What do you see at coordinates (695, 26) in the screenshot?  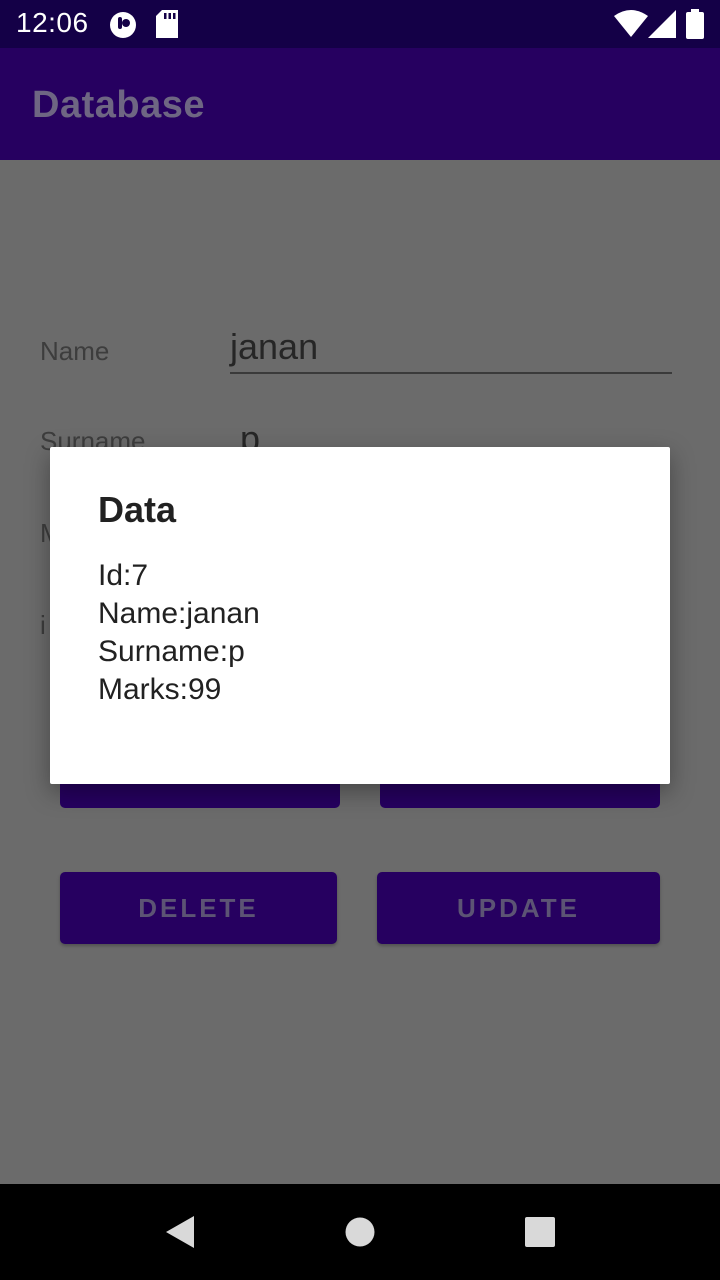 I see `battery-icon` at bounding box center [695, 26].